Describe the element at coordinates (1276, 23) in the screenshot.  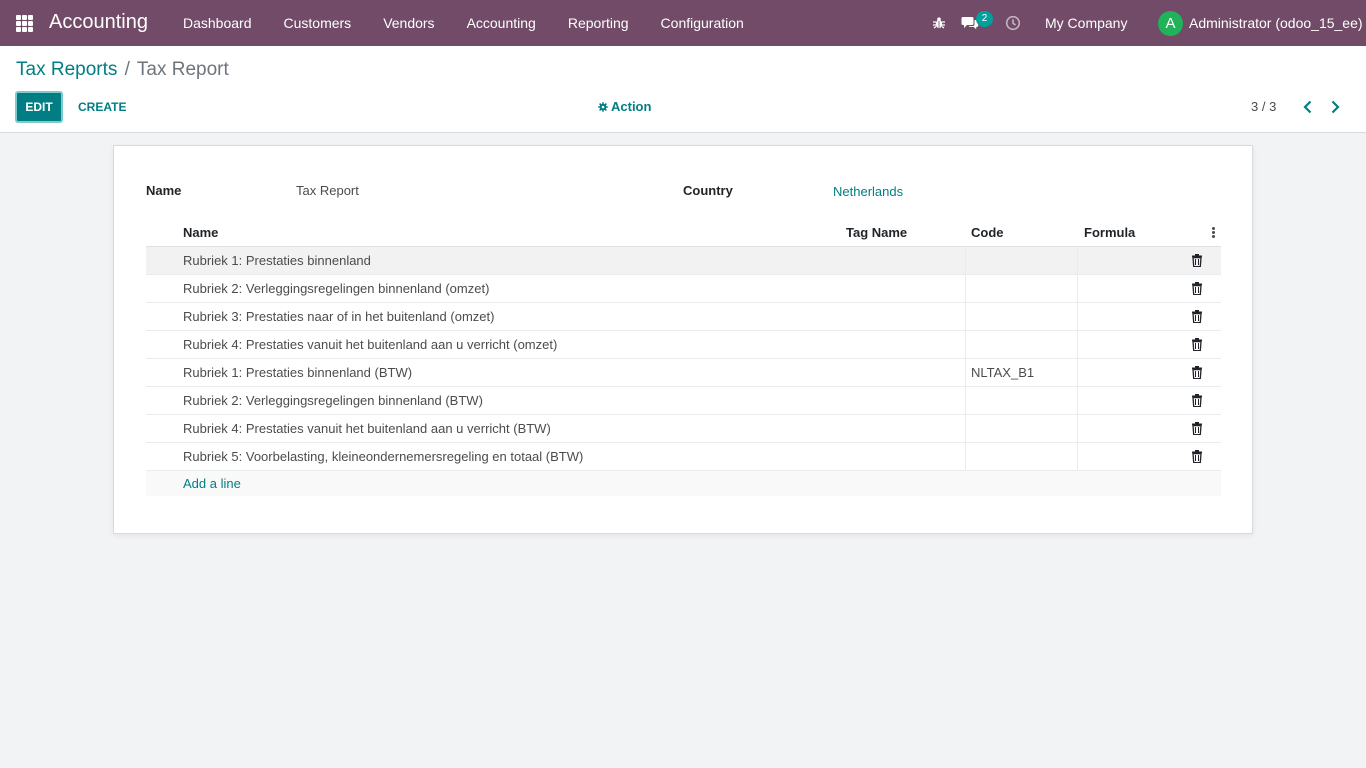
I see `user-menu: Administrator (odoo_15_ee)` at that location.